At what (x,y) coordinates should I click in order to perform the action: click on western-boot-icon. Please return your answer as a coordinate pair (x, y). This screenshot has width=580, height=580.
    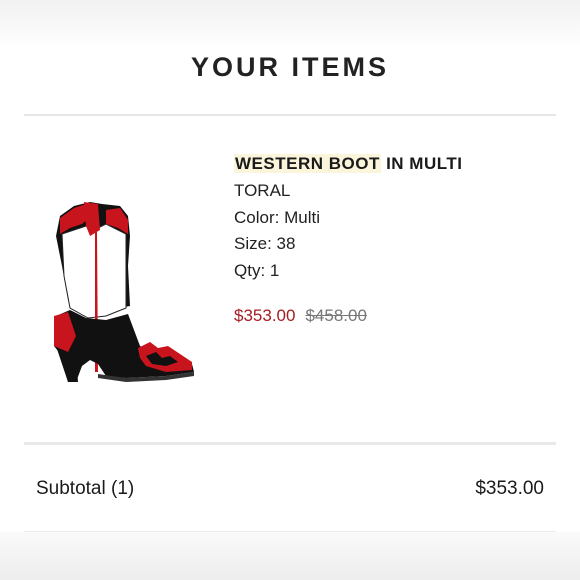
    Looking at the image, I should click on (124, 292).